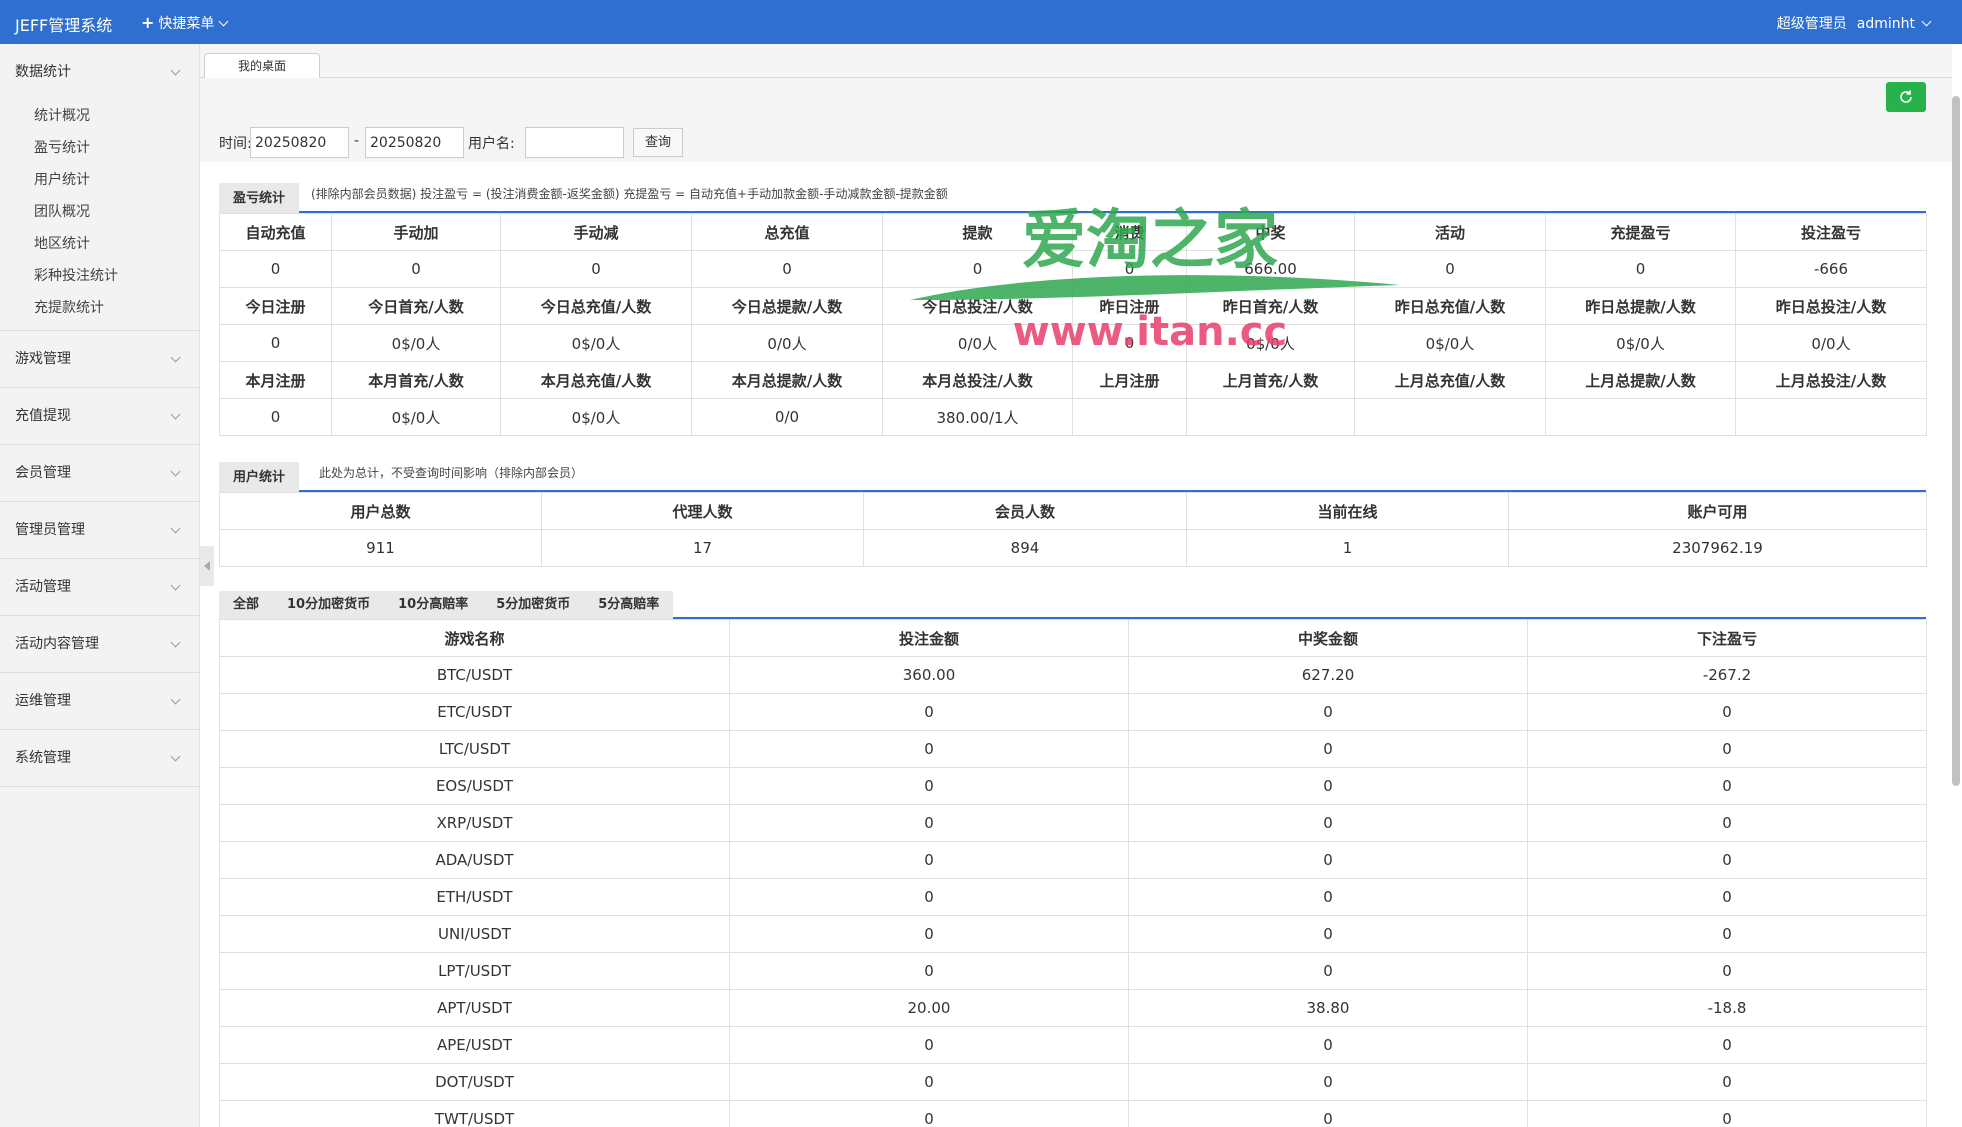 The image size is (1962, 1127). I want to click on sidebar-subitem-user-stats: 用户统计, so click(99, 180).